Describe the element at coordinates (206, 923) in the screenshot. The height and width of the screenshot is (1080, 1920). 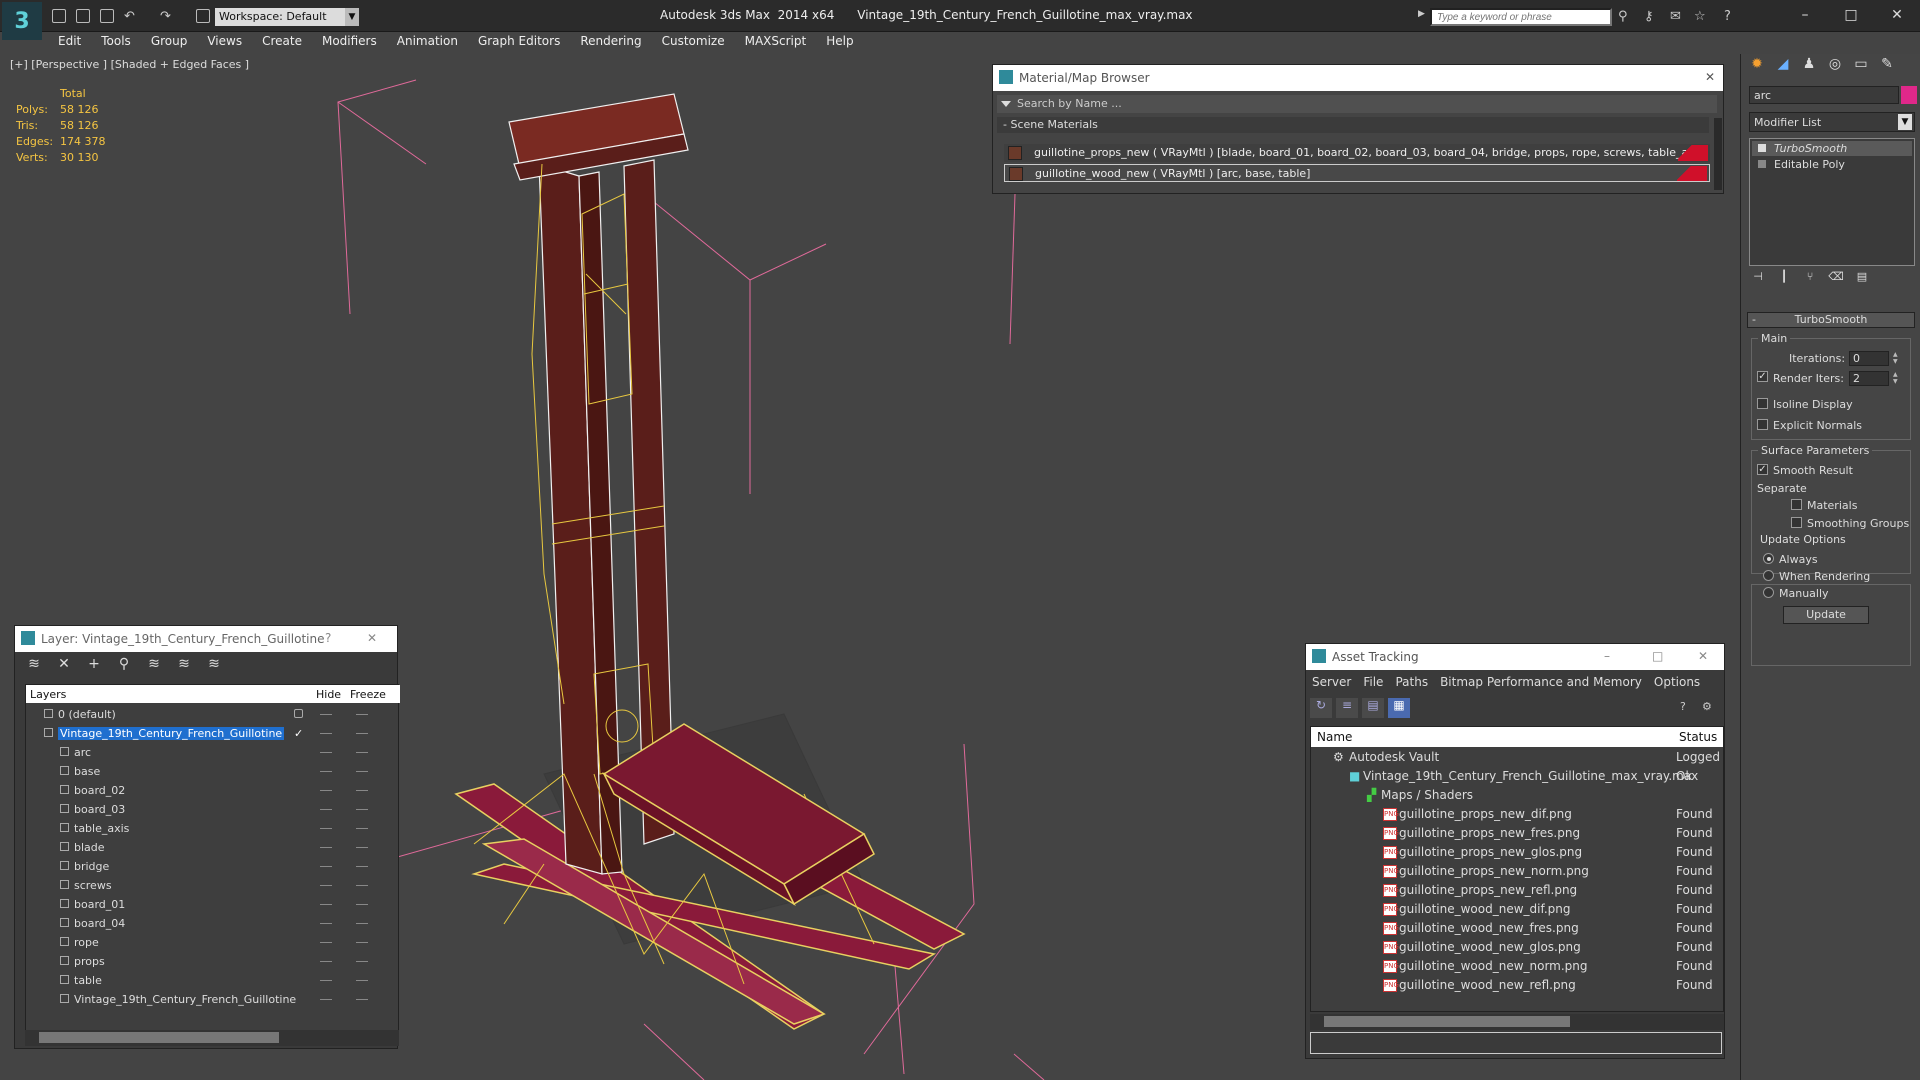
I see `layer-object-row: board_04` at that location.